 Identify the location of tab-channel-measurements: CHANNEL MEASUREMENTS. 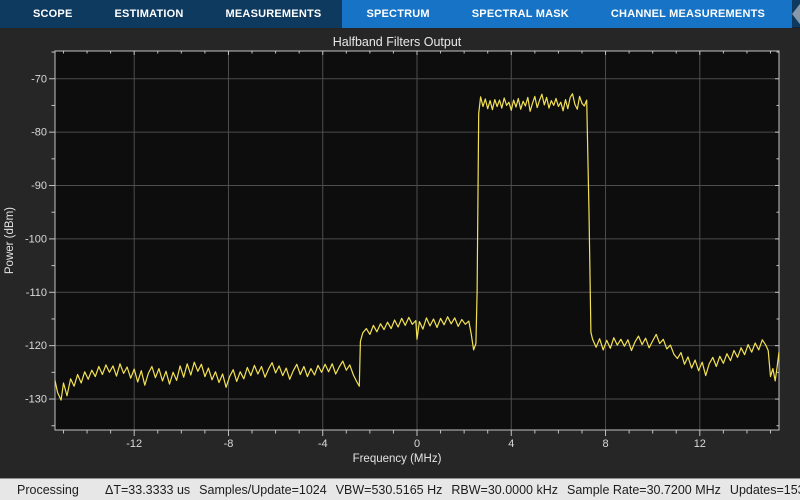
(688, 14).